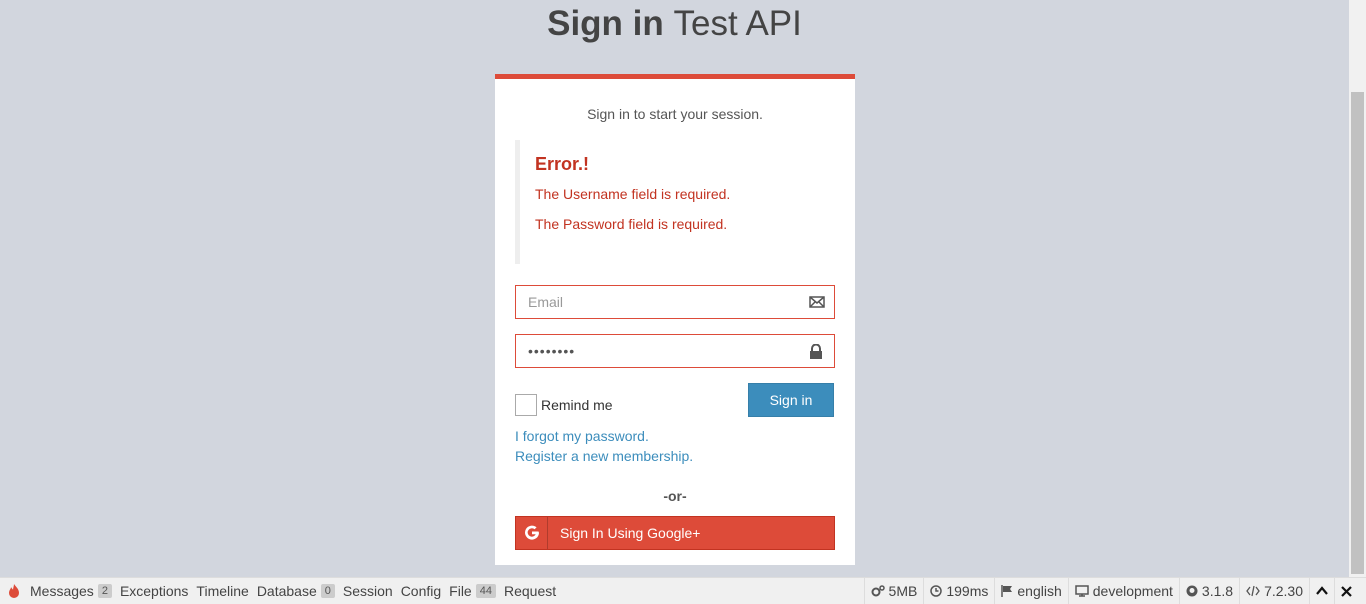  Describe the element at coordinates (104, 591) in the screenshot. I see `toolbar-badge: 2` at that location.